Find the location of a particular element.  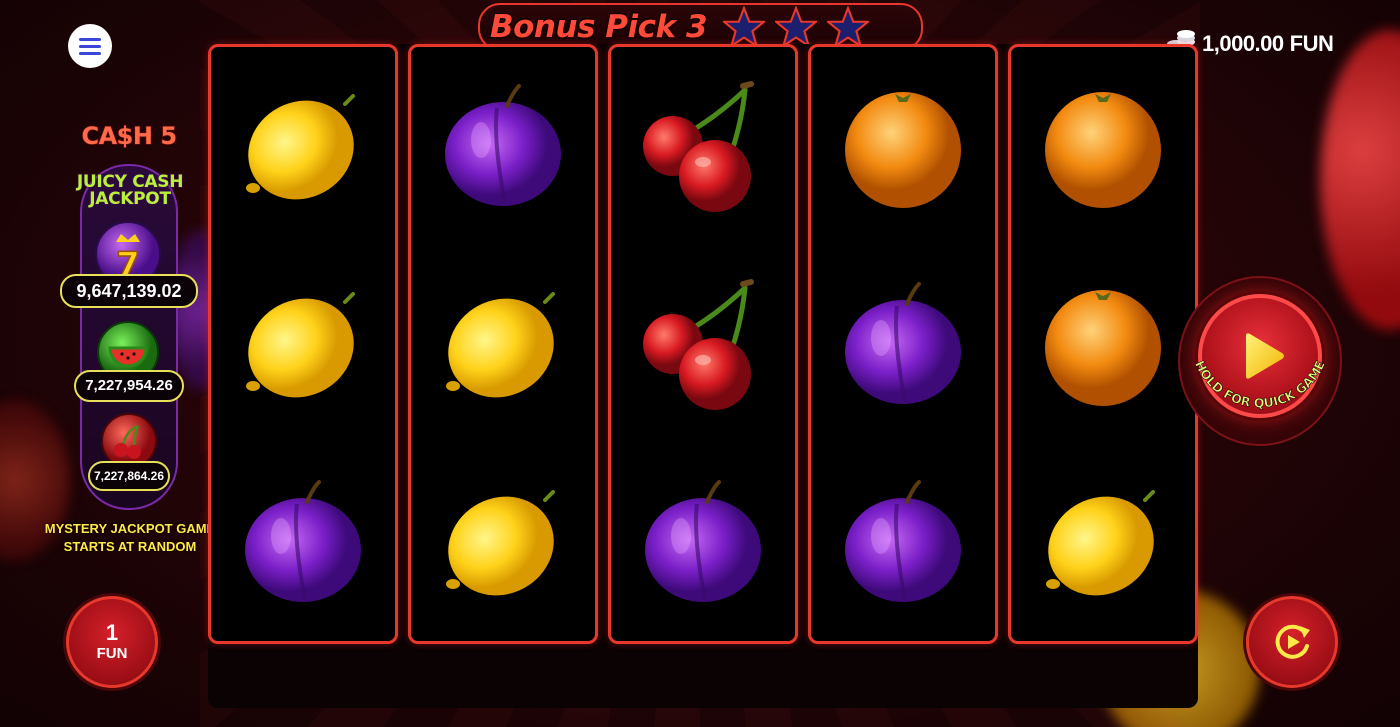

notice-line1: MYSTERY JACKPOT GAME is located at coordinates (130, 528).